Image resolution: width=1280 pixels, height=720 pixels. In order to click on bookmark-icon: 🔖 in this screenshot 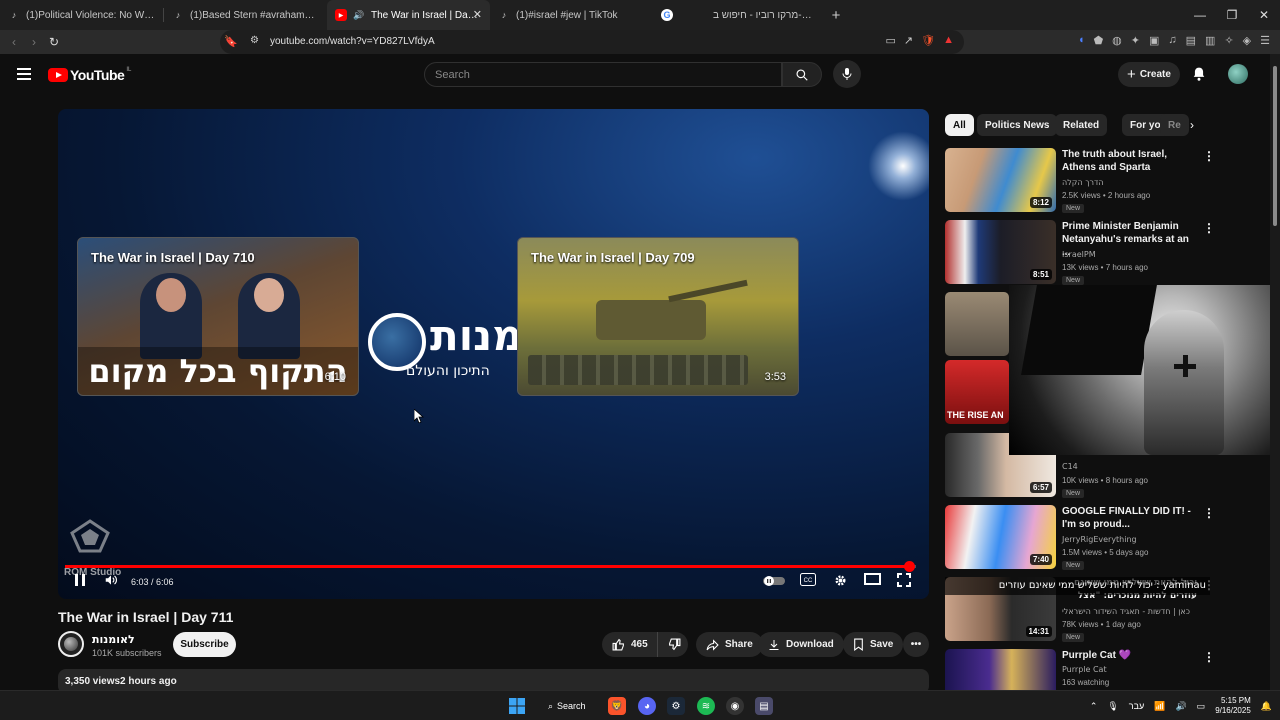, I will do `click(231, 41)`.